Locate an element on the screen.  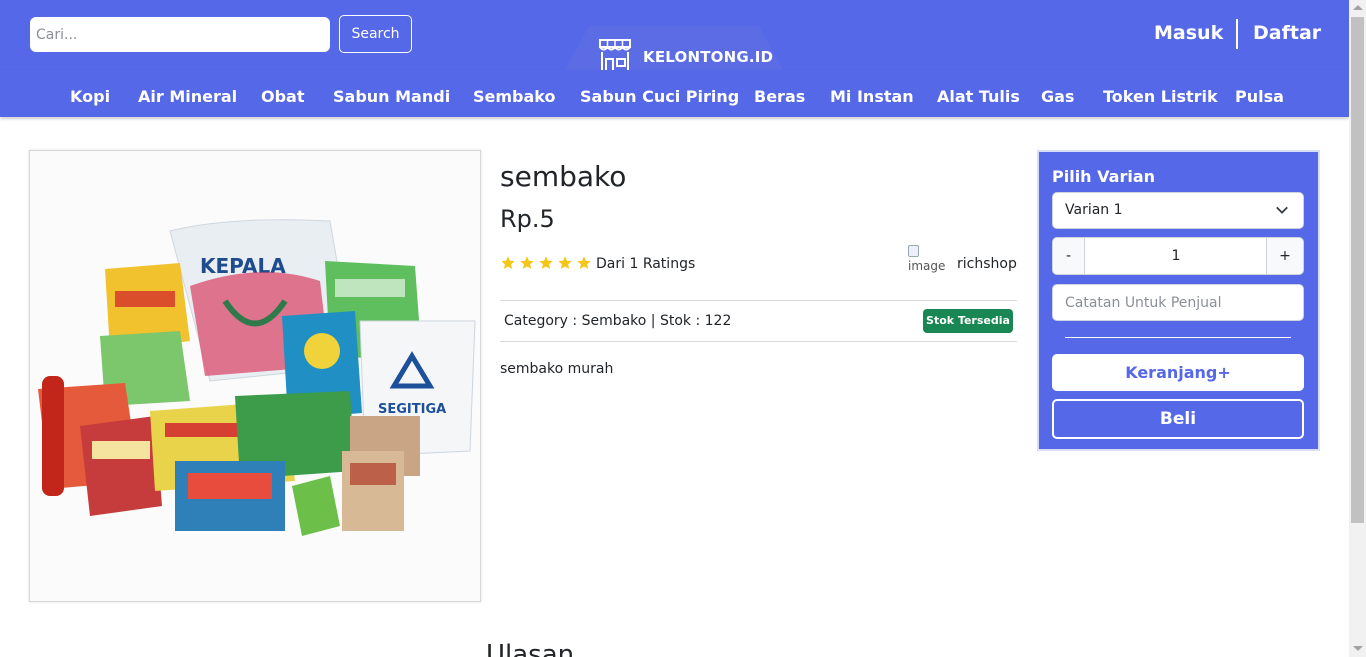
stock-badge: Stok Tersedia is located at coordinates (968, 321).